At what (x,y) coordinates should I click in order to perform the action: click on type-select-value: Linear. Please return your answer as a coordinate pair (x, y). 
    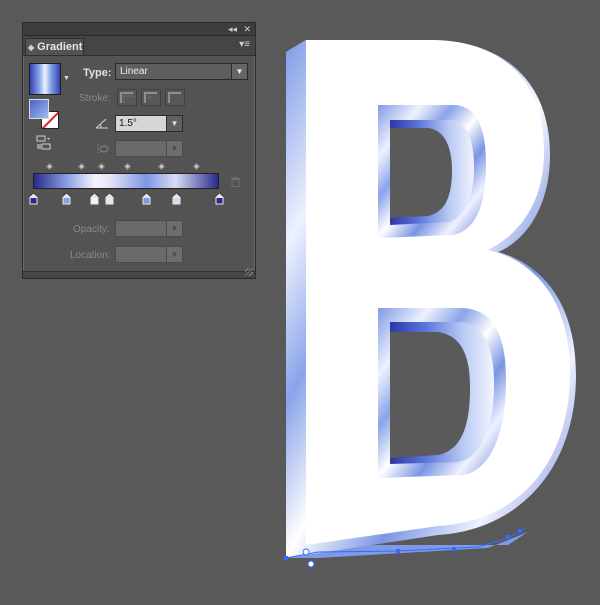
    Looking at the image, I should click on (134, 71).